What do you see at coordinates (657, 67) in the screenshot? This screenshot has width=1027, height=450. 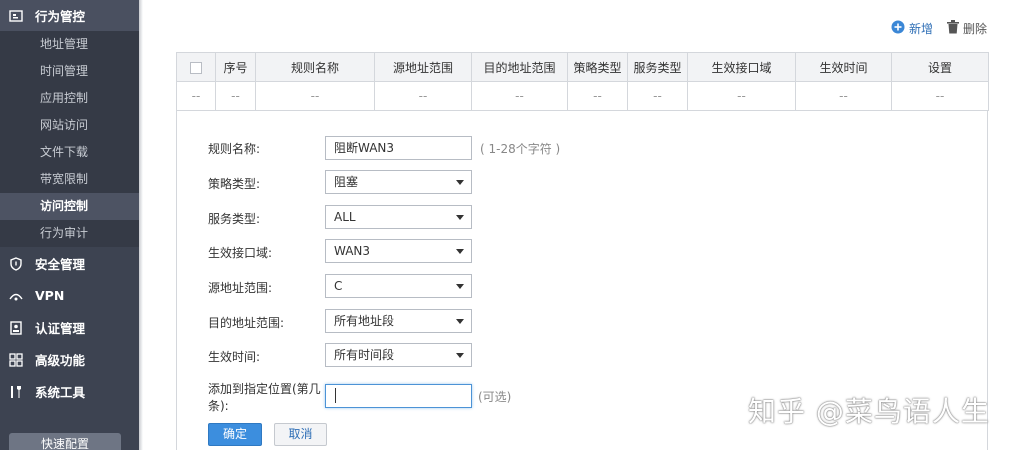 I see `col-header-service-type: 服务类型` at bounding box center [657, 67].